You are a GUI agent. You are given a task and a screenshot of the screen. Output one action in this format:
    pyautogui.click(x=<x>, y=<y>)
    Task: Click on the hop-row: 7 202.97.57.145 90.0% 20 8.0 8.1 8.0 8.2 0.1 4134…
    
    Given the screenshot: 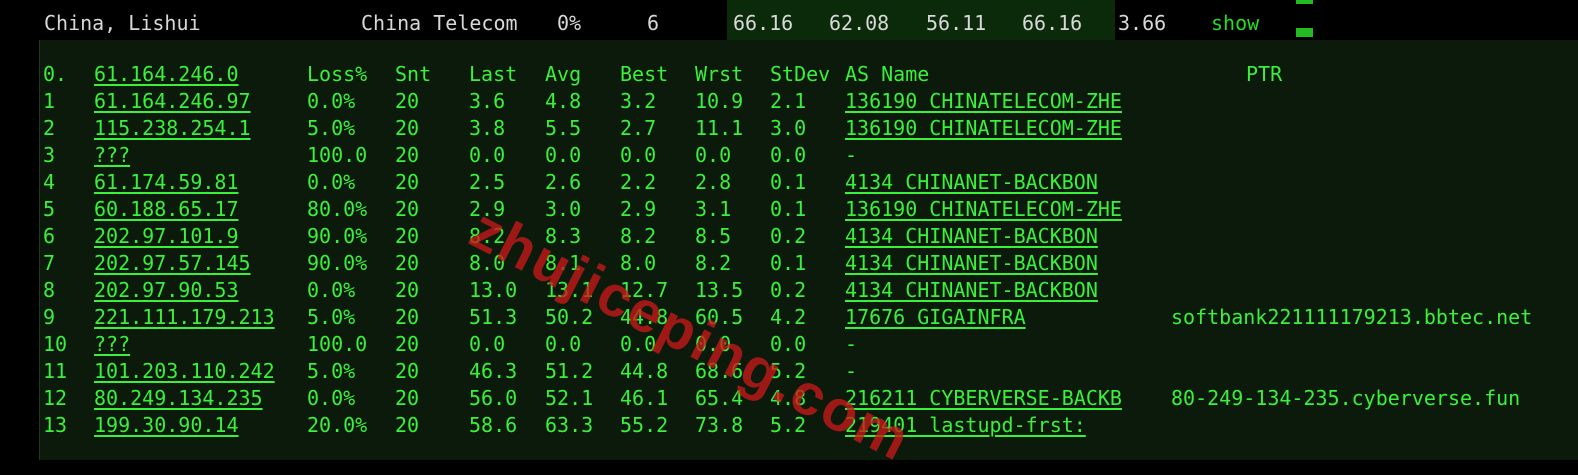 What is the action you would take?
    pyautogui.click(x=789, y=263)
    